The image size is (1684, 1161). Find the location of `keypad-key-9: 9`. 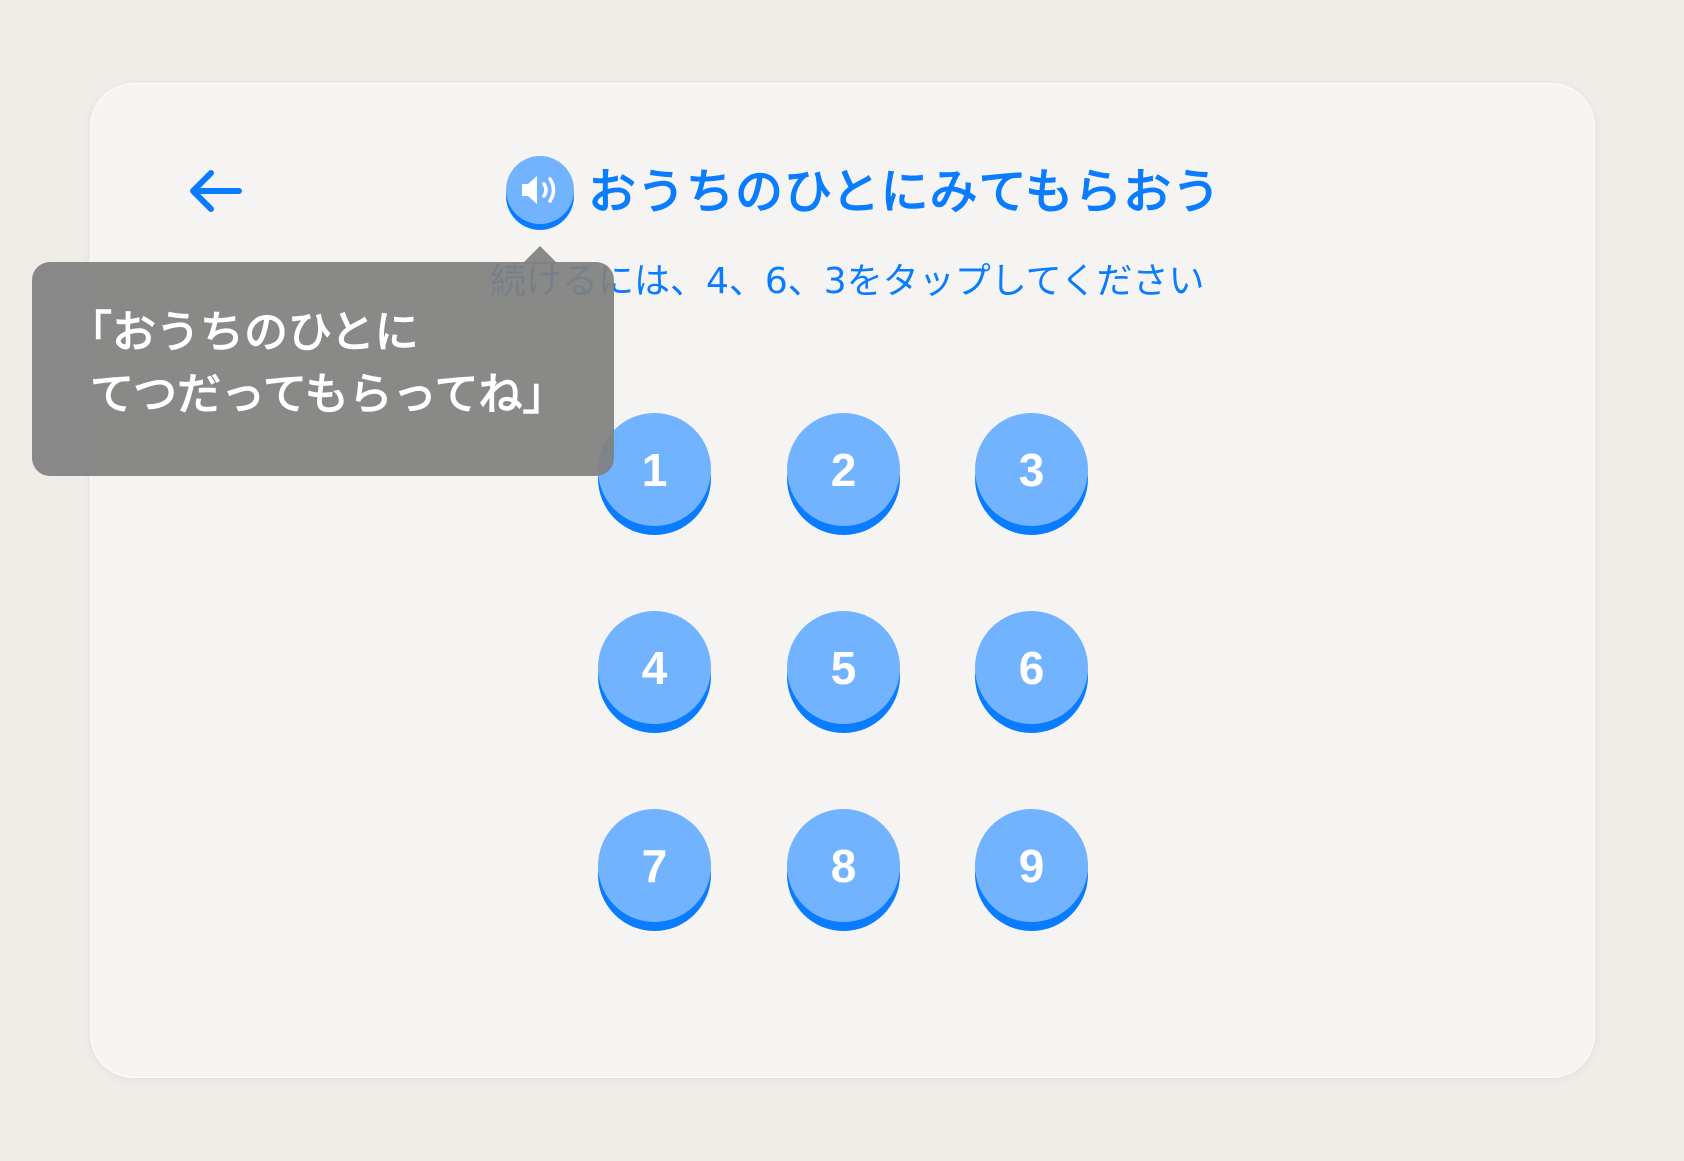

keypad-key-9: 9 is located at coordinates (1031, 870).